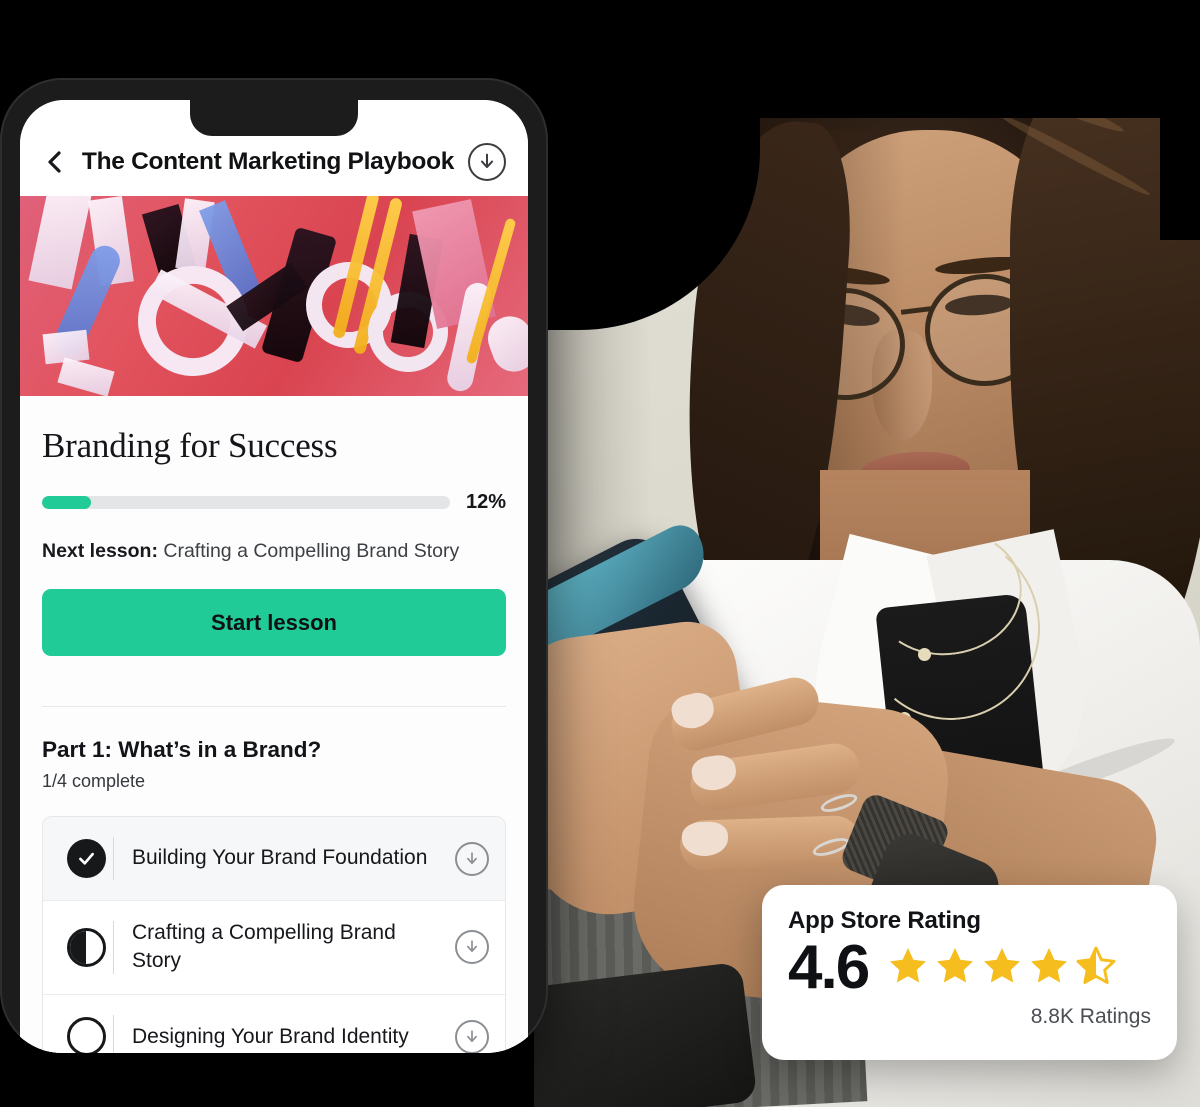 Image resolution: width=1200 pixels, height=1107 pixels. What do you see at coordinates (66, 502) in the screenshot?
I see `progress-fill` at bounding box center [66, 502].